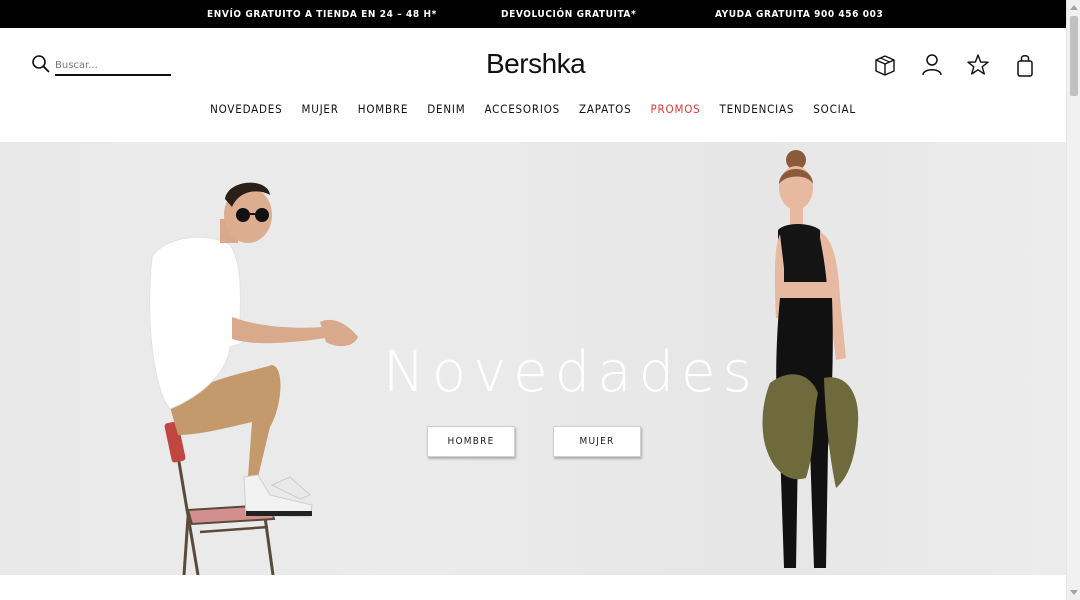  I want to click on shop-women-button: MUJER, so click(597, 441).